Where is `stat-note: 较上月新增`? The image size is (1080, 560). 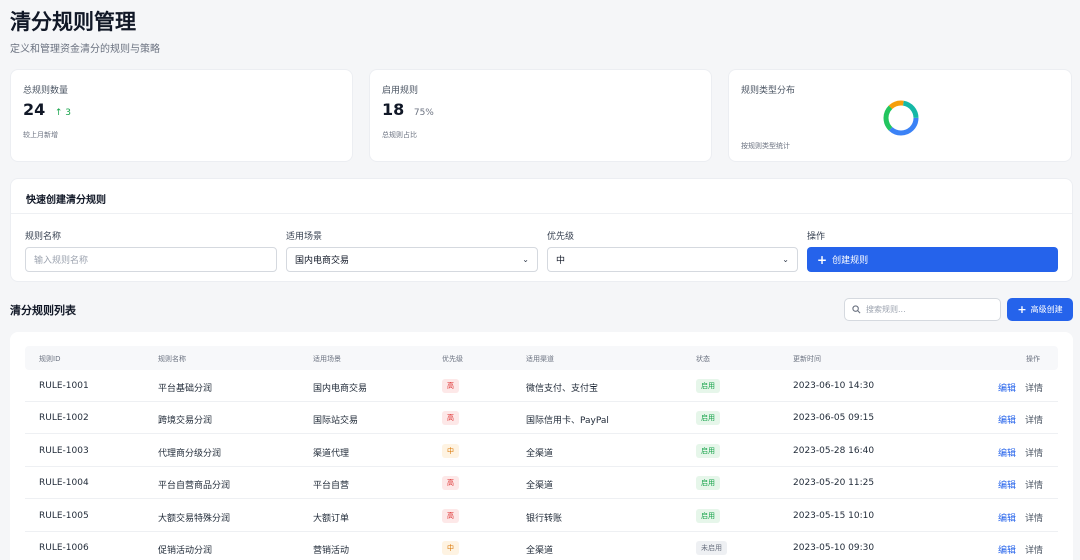
stat-note: 较上月新增 is located at coordinates (40, 135).